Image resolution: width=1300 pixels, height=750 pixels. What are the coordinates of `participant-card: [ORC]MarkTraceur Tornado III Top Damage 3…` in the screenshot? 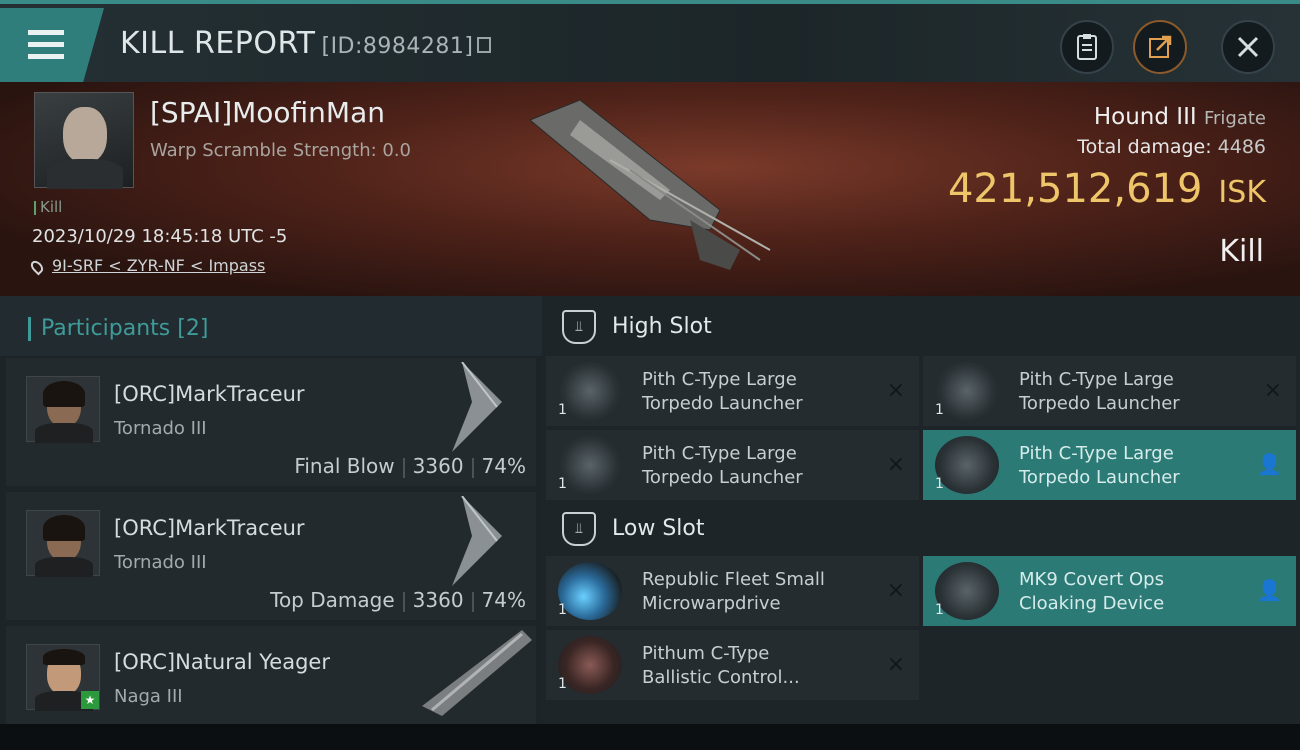 It's located at (271, 556).